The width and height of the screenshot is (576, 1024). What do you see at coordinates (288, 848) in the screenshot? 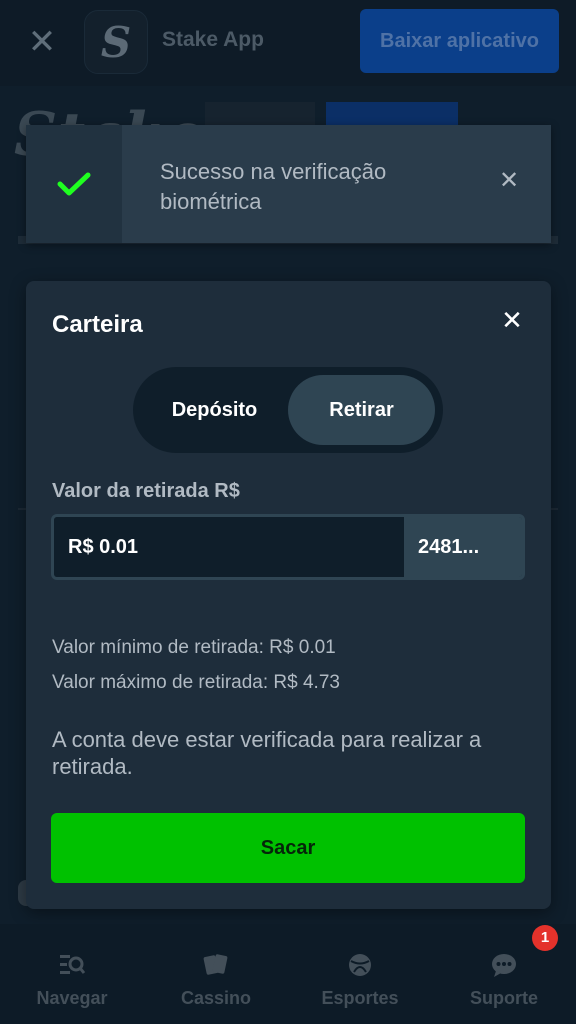
I see `withdraw-button: Sacar` at bounding box center [288, 848].